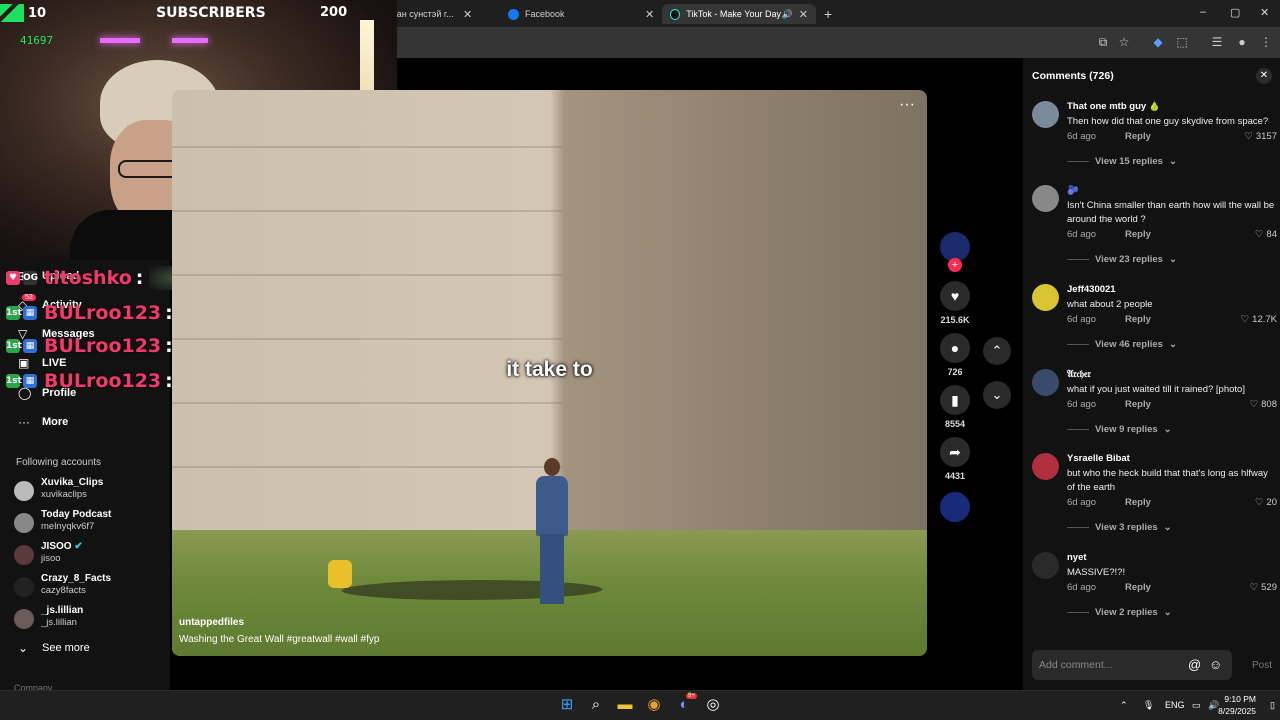 The image size is (1280, 720). What do you see at coordinates (1235, 12) in the screenshot?
I see `maximize-button: ▢` at bounding box center [1235, 12].